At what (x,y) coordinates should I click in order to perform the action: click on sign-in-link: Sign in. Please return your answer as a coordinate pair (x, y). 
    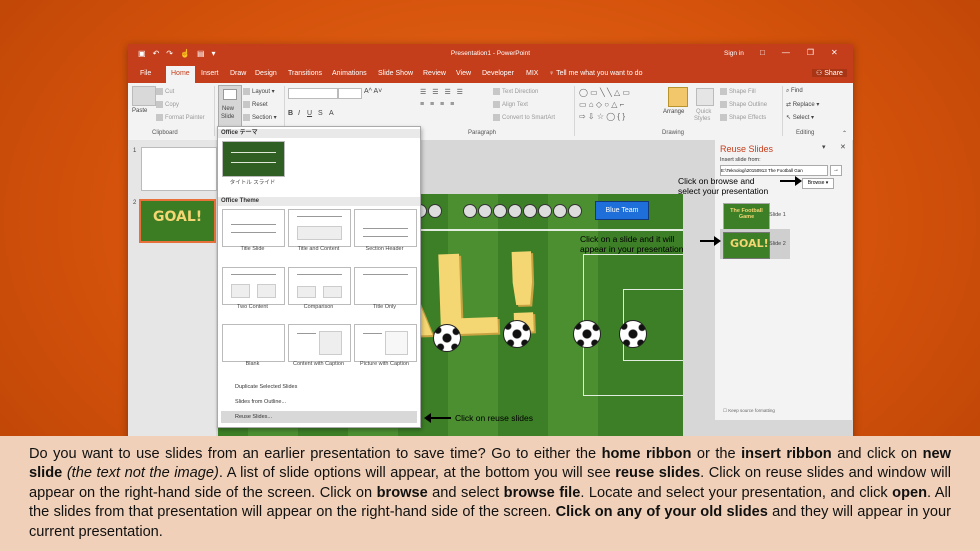
    Looking at the image, I should click on (734, 53).